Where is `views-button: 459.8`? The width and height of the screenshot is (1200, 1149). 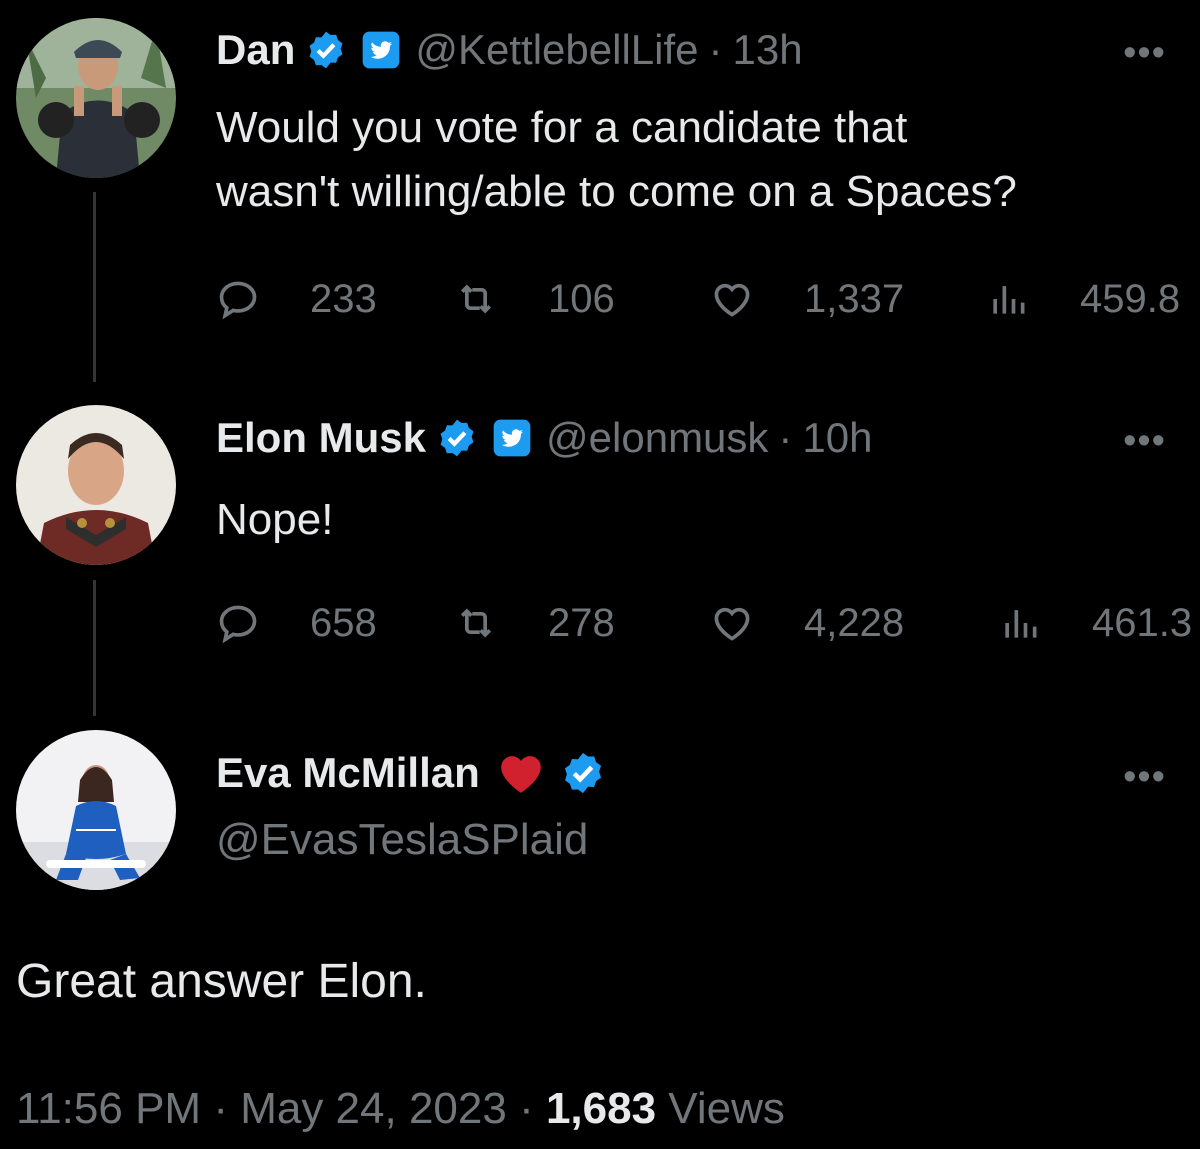
views-button: 459.8 is located at coordinates (1083, 299).